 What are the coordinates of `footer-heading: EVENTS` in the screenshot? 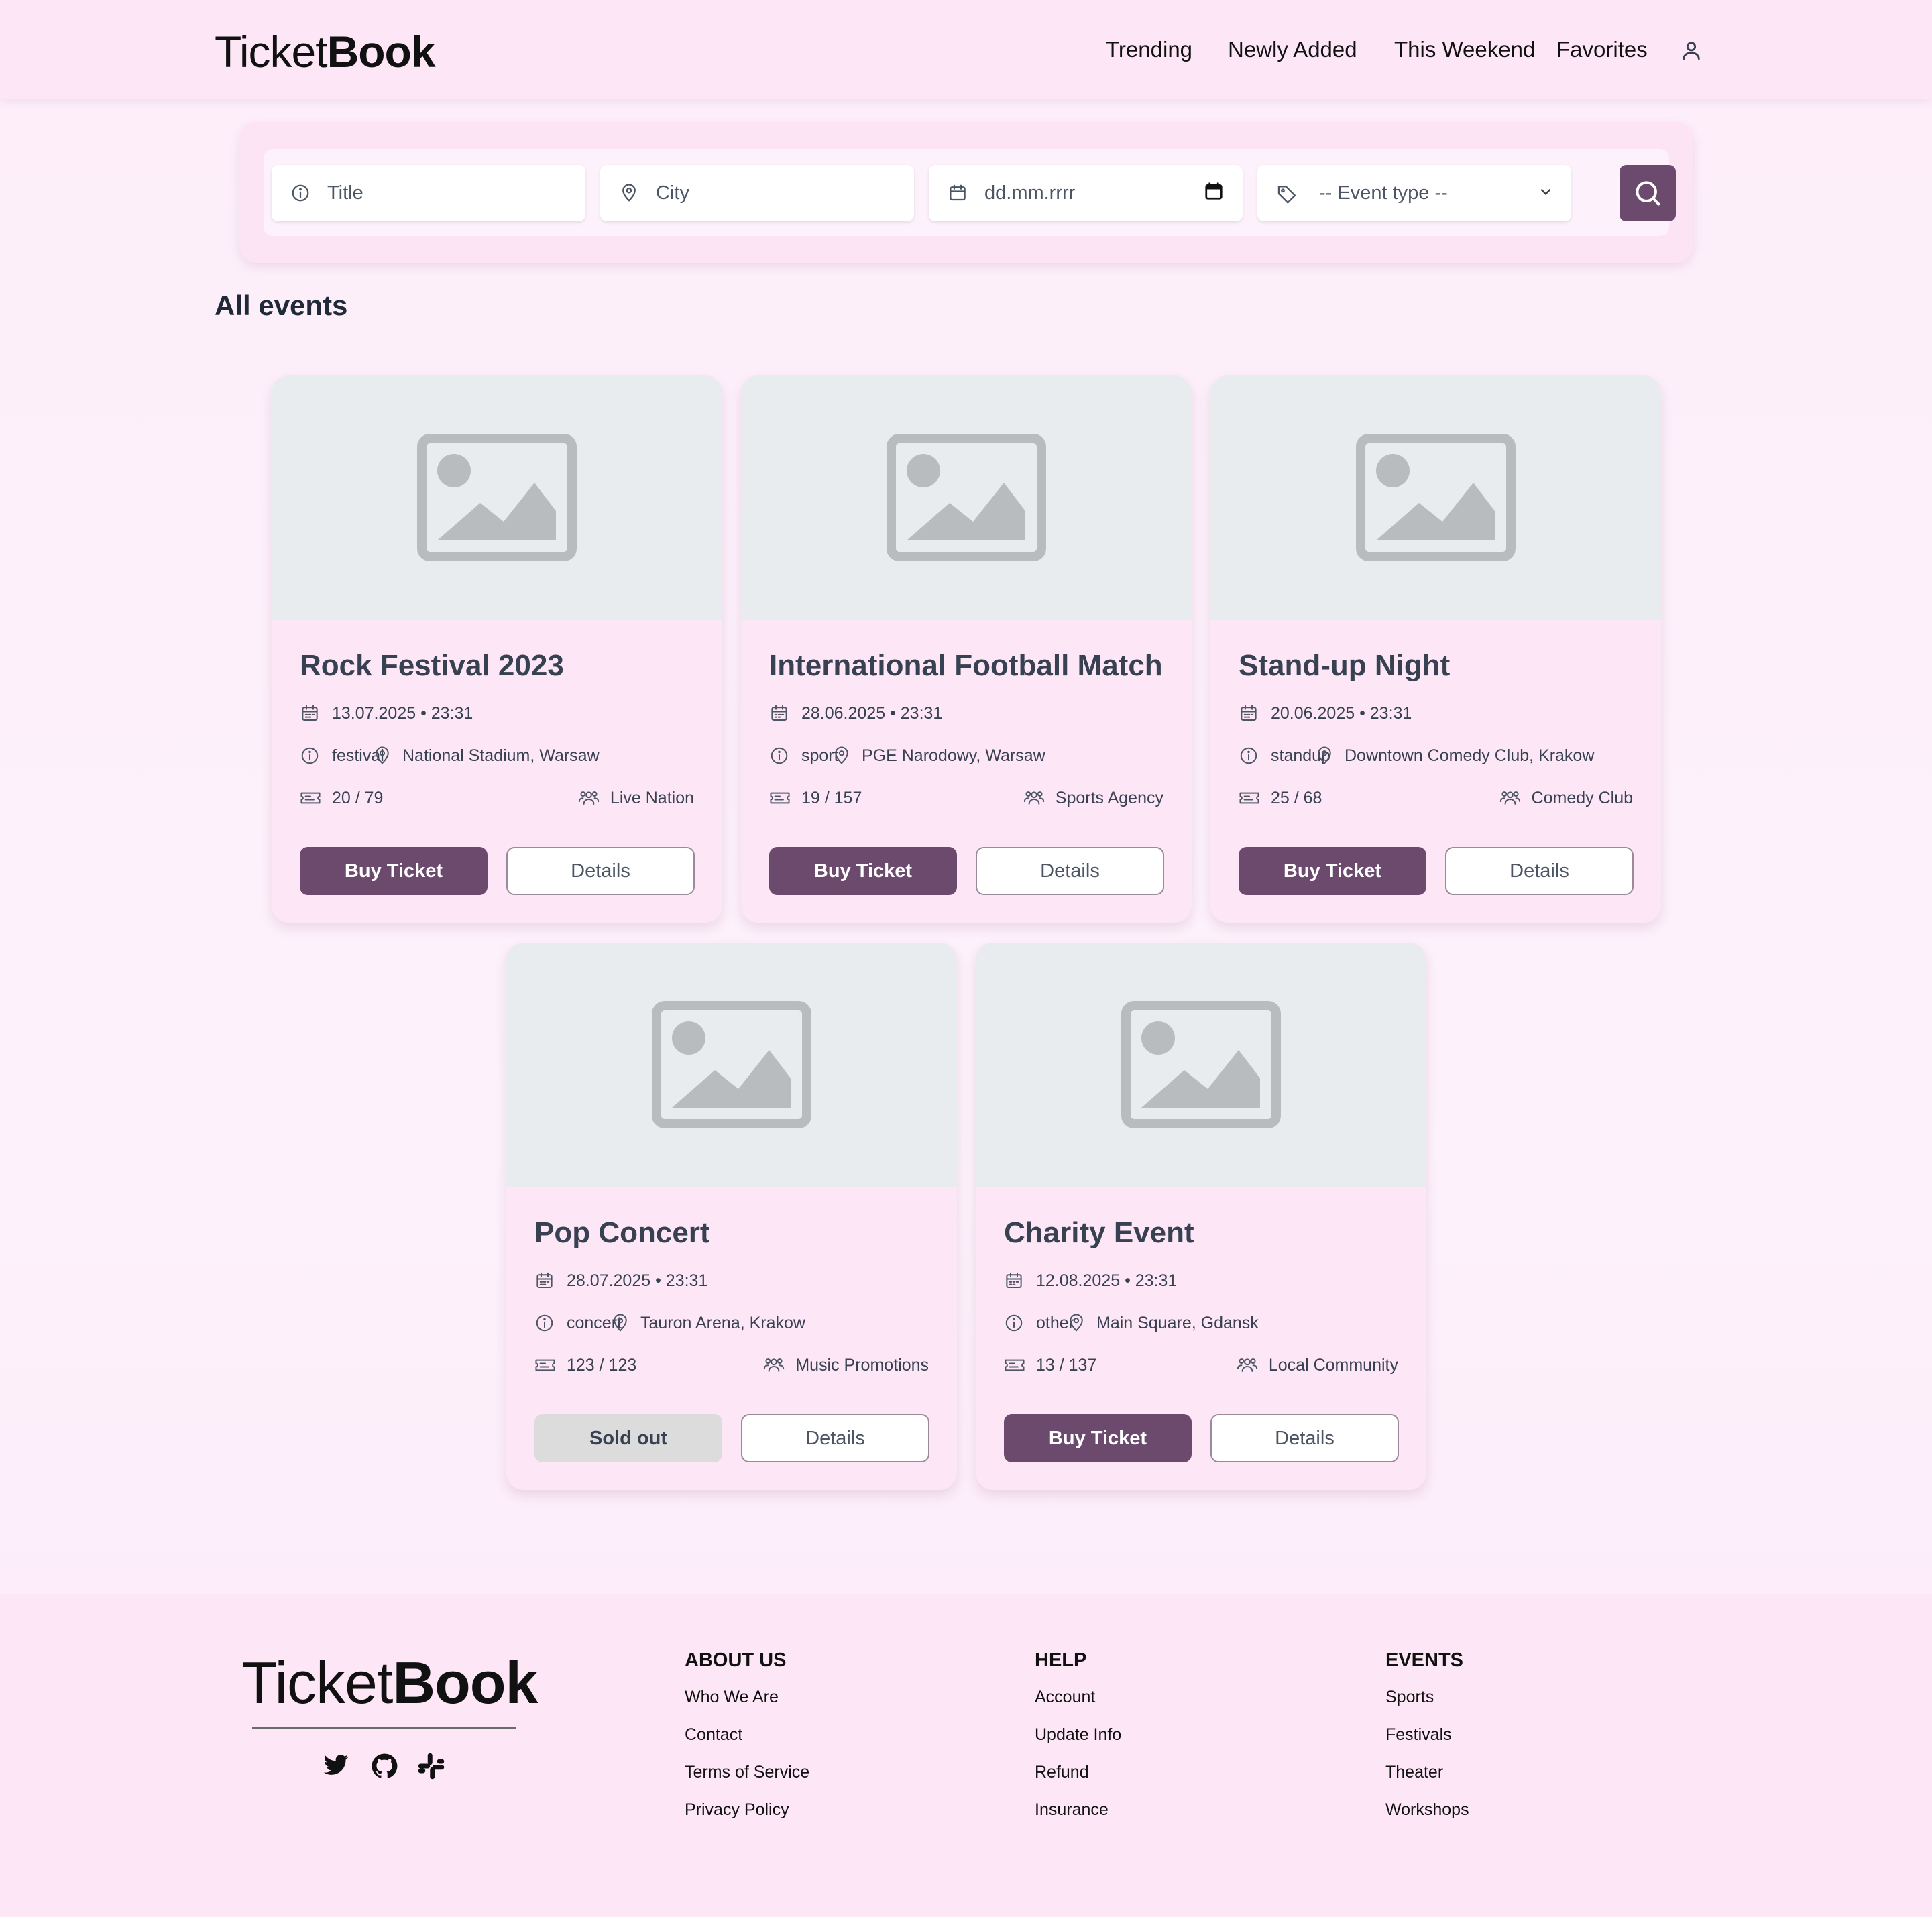 It's located at (1424, 1660).